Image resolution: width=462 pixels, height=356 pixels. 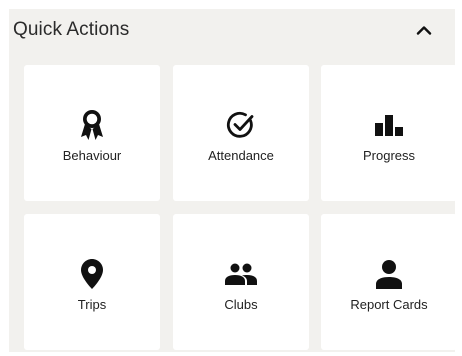 I want to click on behaviour-action-card: Behaviour, so click(x=92, y=133).